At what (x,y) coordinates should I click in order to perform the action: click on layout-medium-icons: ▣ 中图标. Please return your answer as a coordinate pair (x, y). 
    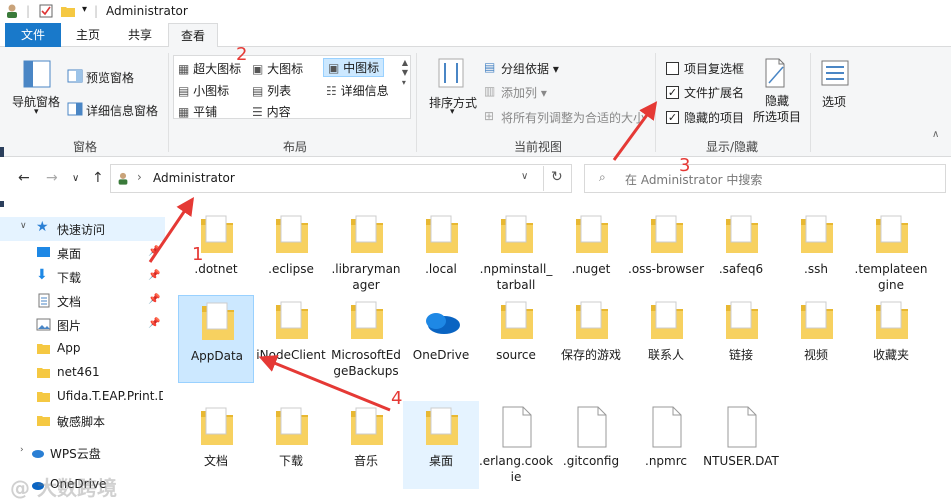
    Looking at the image, I should click on (354, 67).